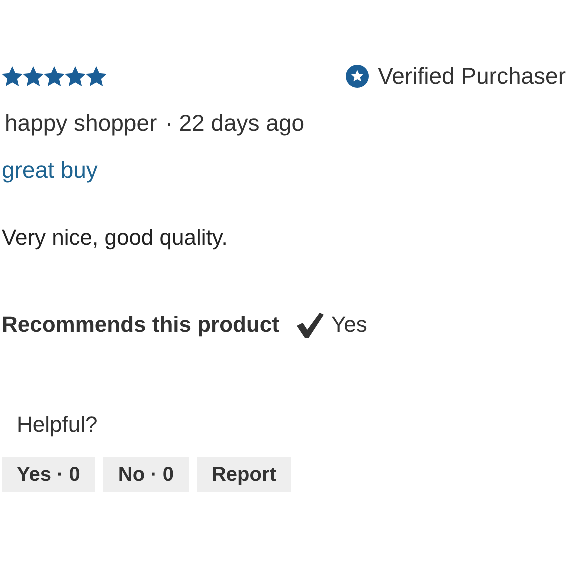  What do you see at coordinates (81, 123) in the screenshot?
I see `author-name: happy shopper` at bounding box center [81, 123].